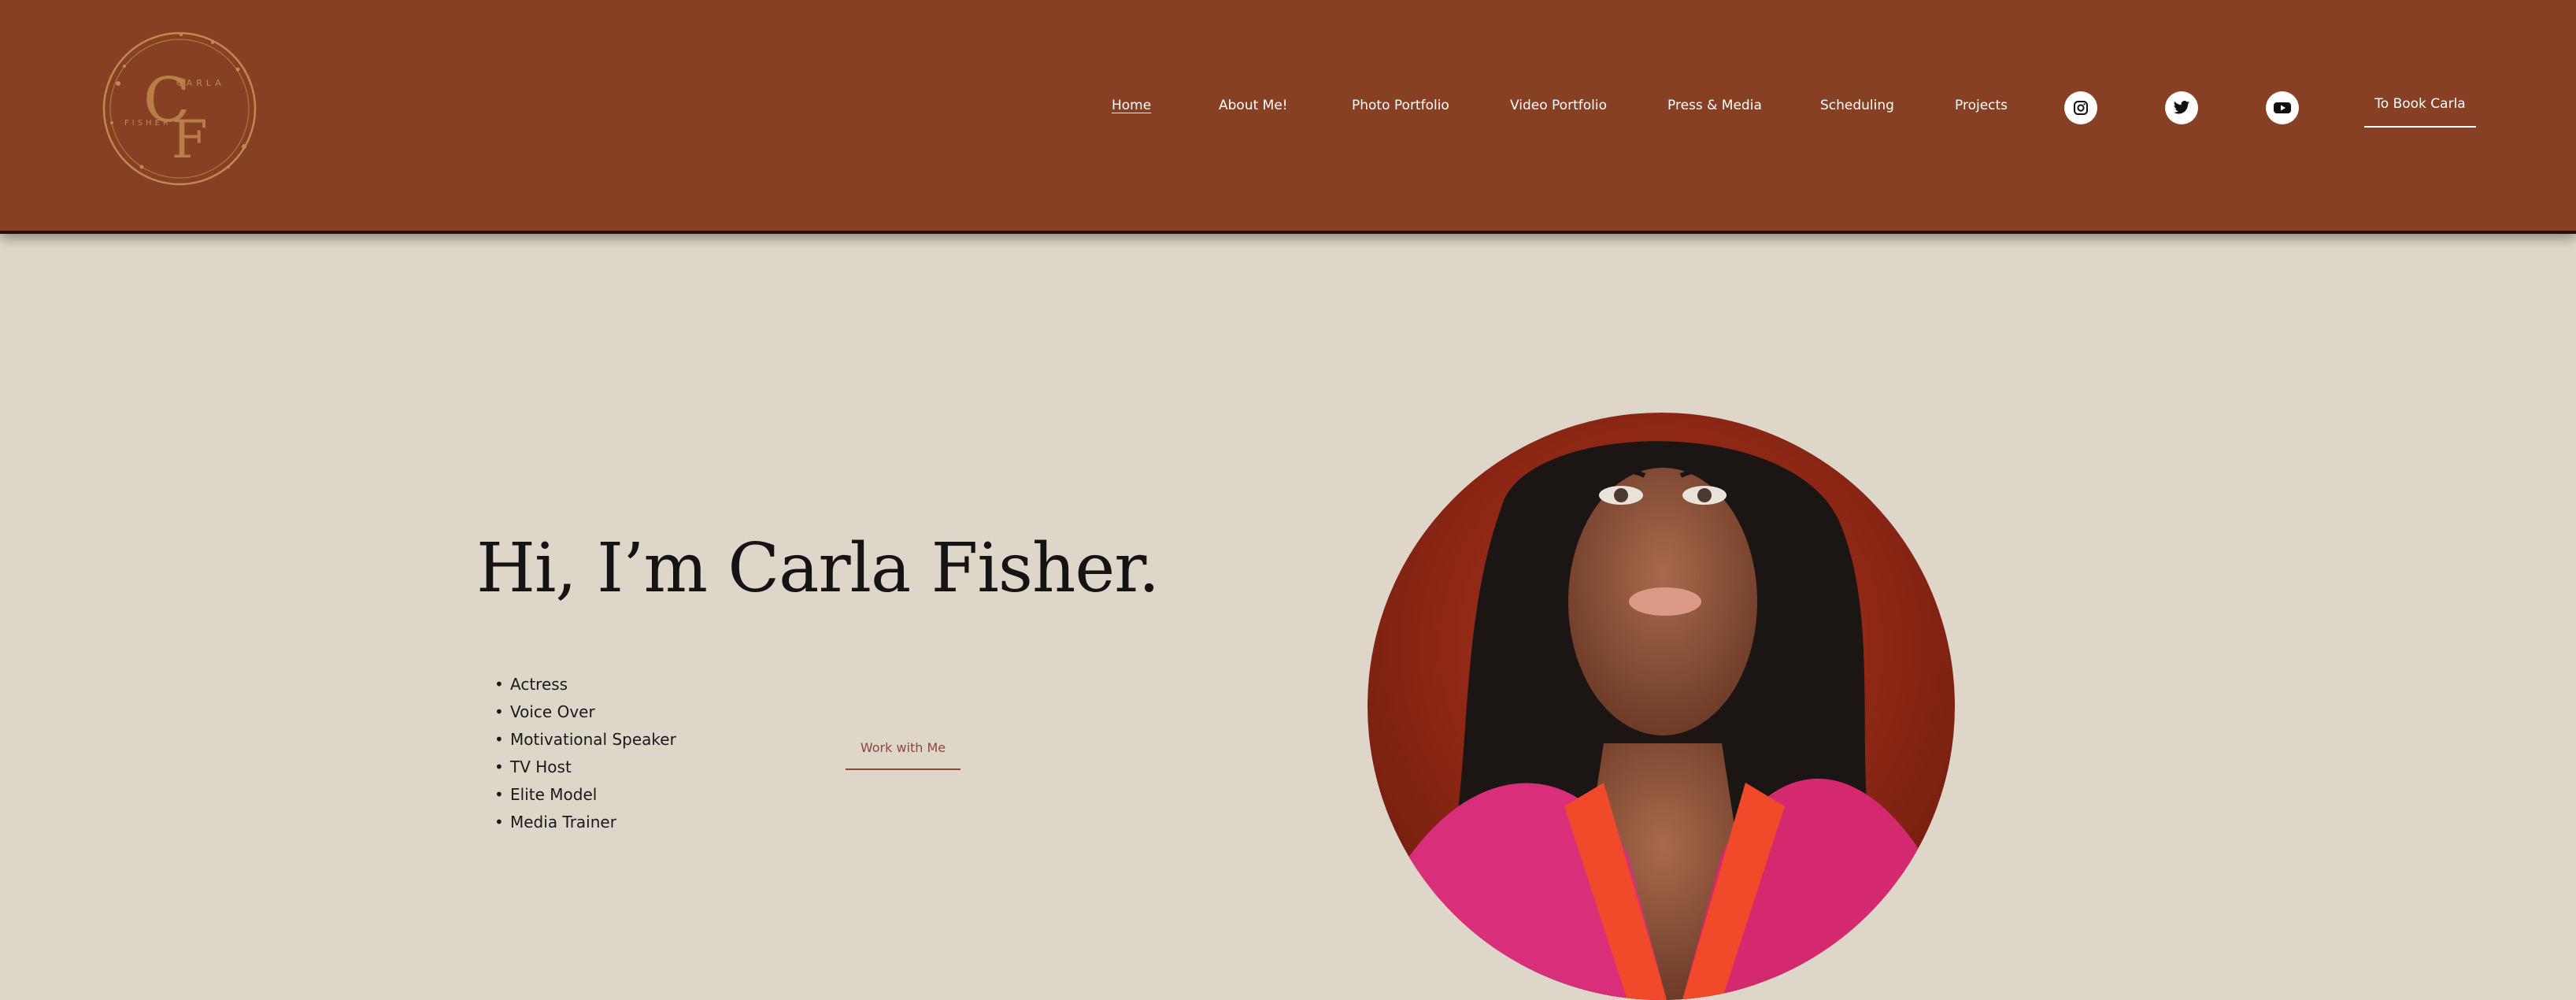  What do you see at coordinates (148, 123) in the screenshot?
I see `logo-text-fisher: FISHER` at bounding box center [148, 123].